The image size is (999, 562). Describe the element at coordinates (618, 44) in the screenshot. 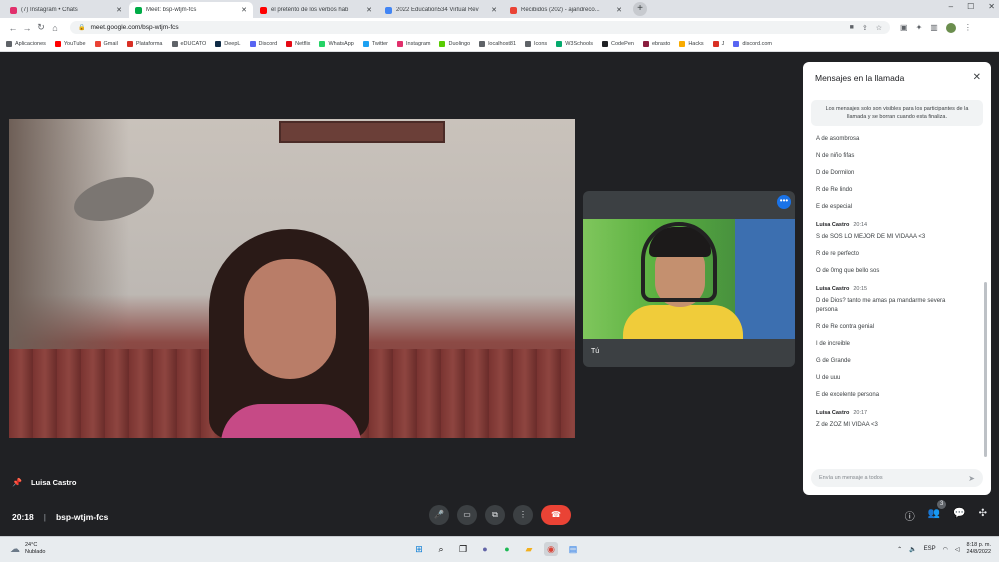

I see `bookmark-item: CodePen` at that location.